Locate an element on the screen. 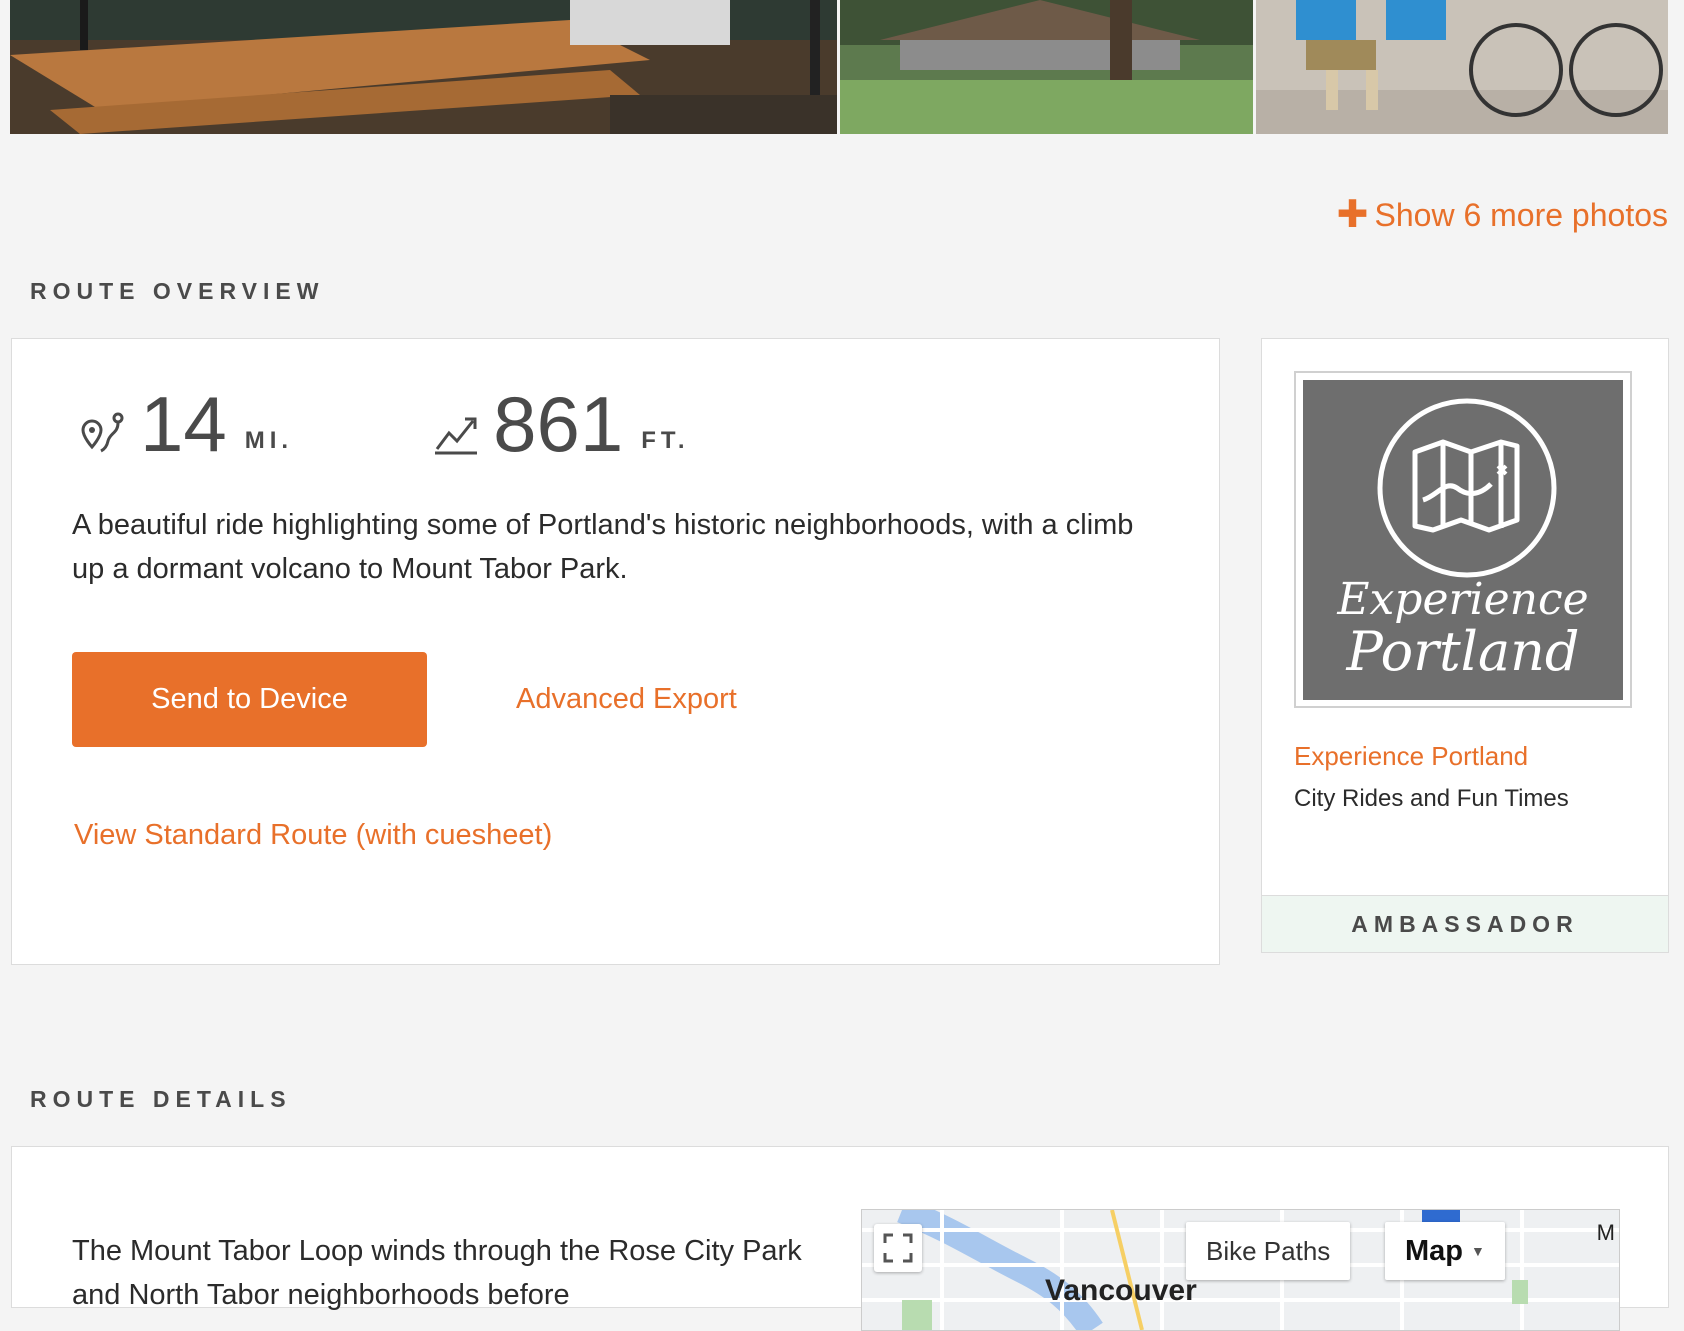 This screenshot has height=1331, width=1684. map-type-dropdown: Map ▼ is located at coordinates (1445, 1251).